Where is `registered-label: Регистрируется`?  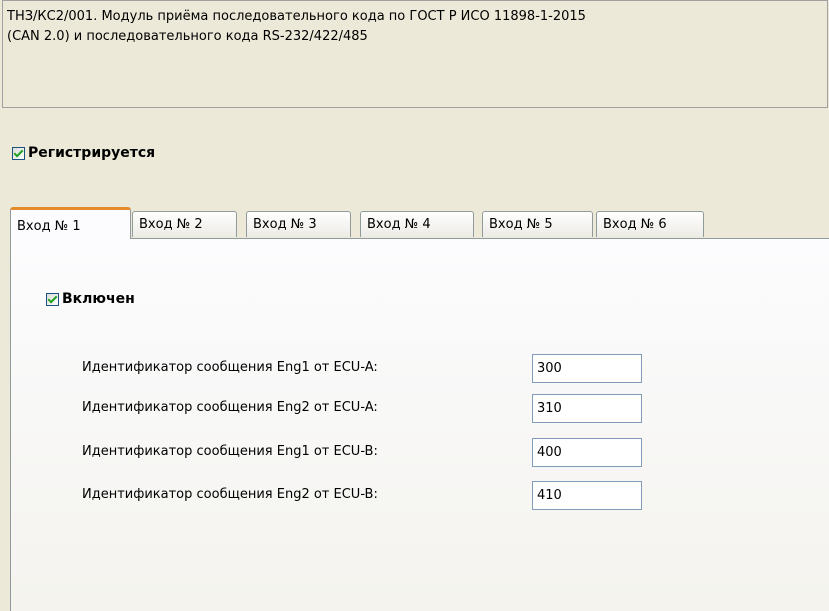 registered-label: Регистрируется is located at coordinates (92, 153).